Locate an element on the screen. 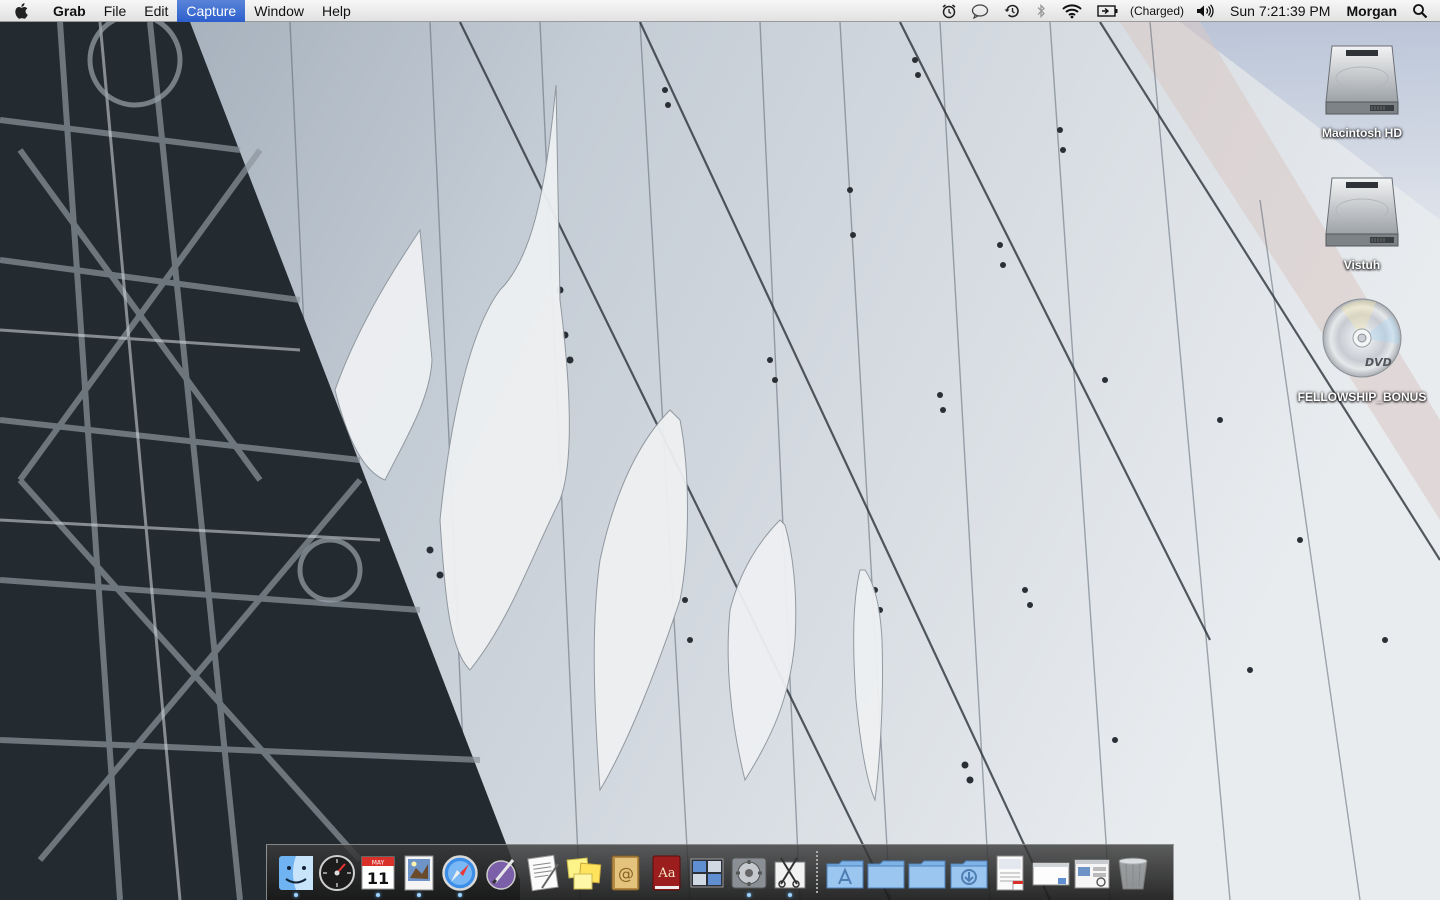 This screenshot has height=900, width=1440. document-thumbnail-icon is located at coordinates (1010, 872).